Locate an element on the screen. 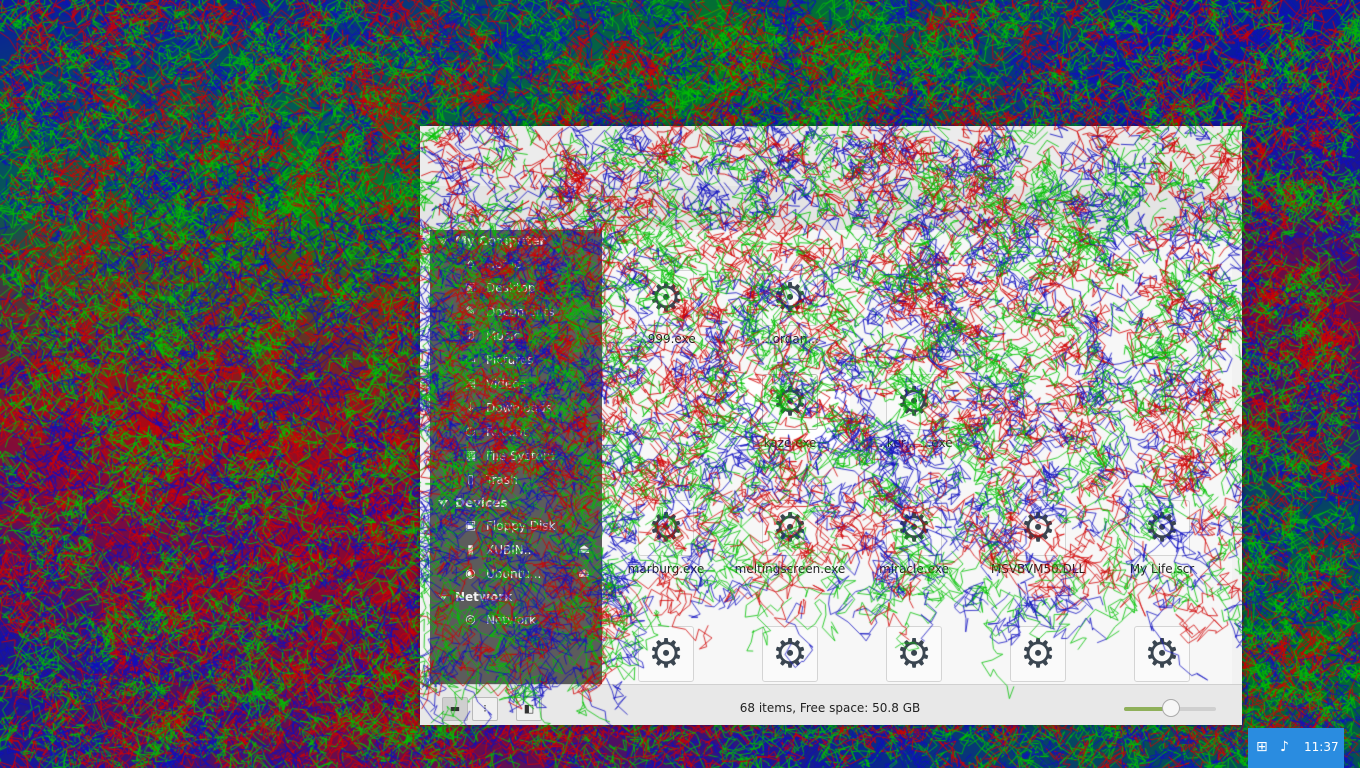 Image resolution: width=1360 pixels, height=768 pixels. window-titlebar is located at coordinates (831, 156).